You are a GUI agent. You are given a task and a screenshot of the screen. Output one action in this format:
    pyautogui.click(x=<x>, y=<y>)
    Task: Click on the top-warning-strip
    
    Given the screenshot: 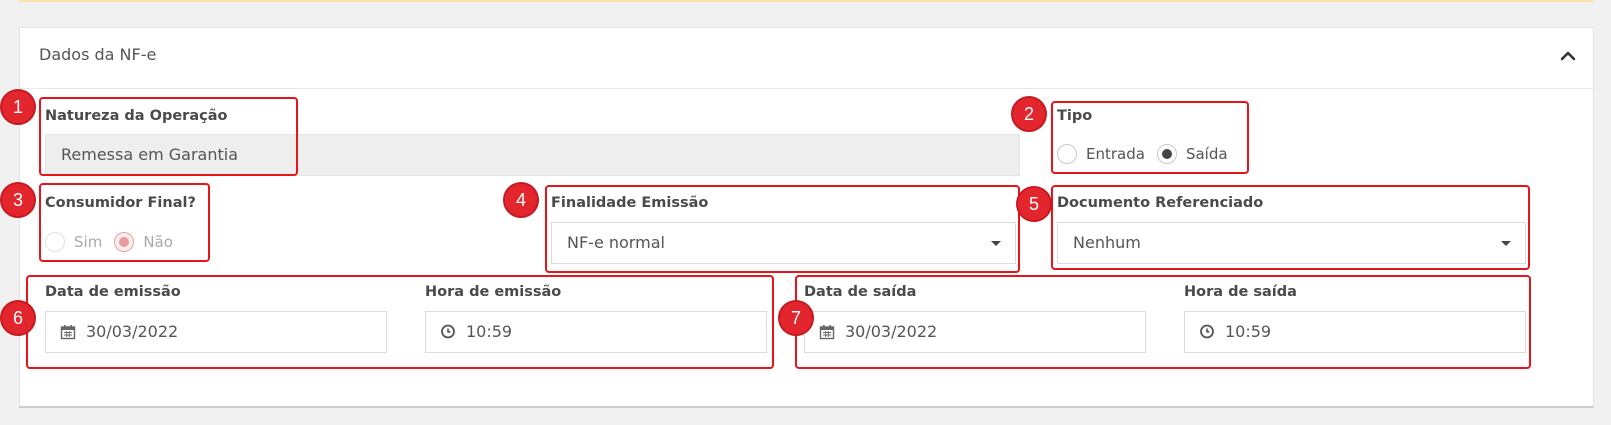 What is the action you would take?
    pyautogui.click(x=806, y=1)
    